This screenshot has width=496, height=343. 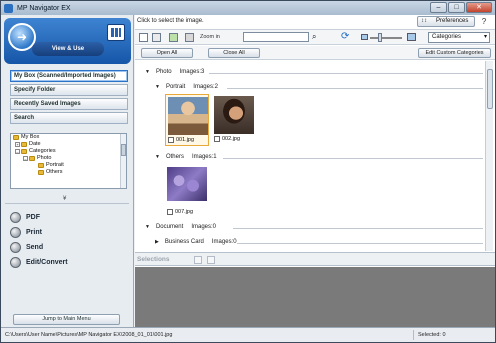 I want to click on double-chevron-down-icon: ¥, so click(x=64, y=199).